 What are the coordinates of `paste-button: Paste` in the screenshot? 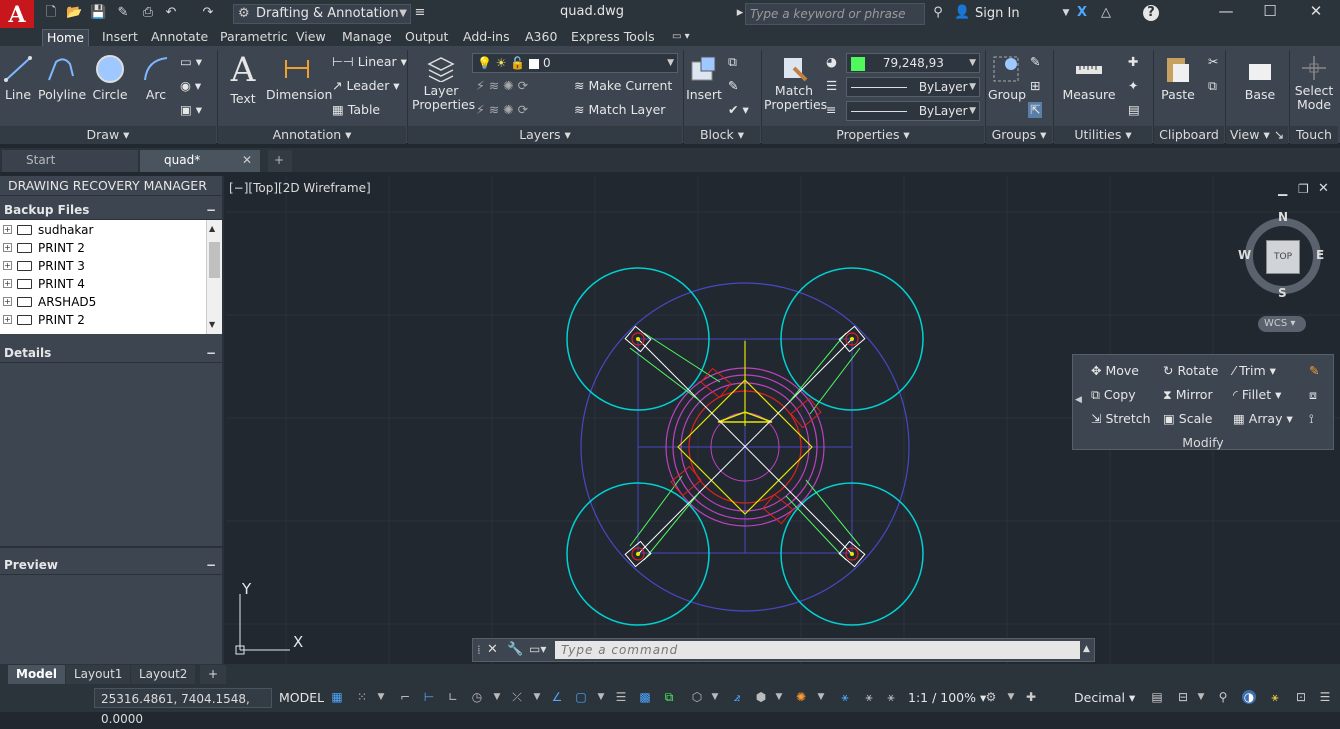 It's located at (1178, 78).